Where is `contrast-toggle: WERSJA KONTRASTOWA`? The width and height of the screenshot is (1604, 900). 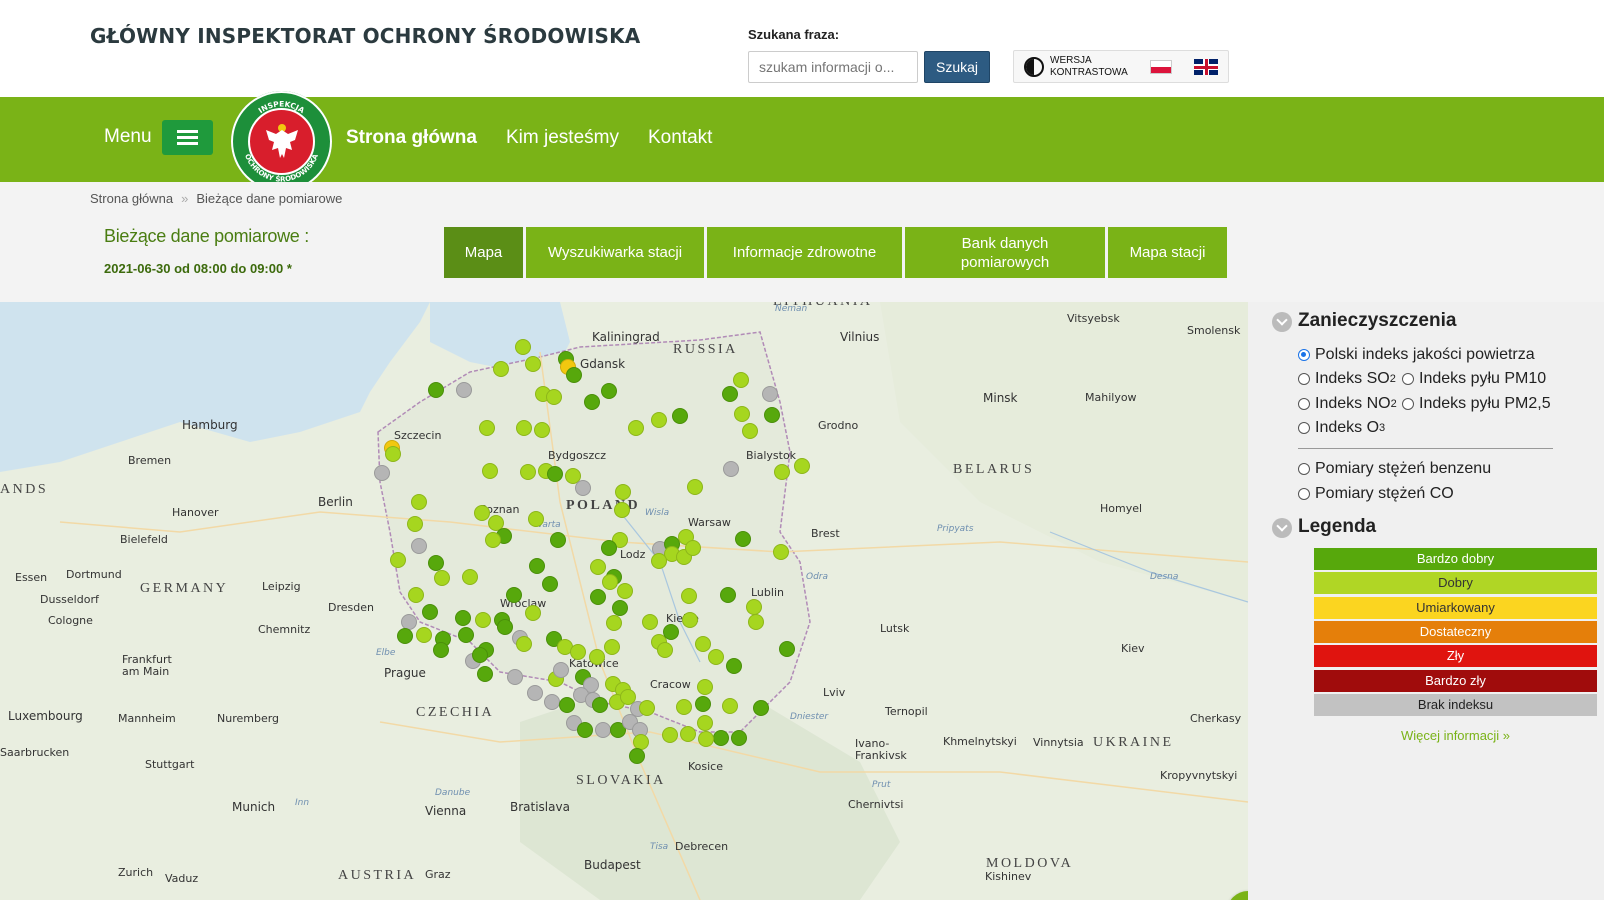
contrast-toggle: WERSJA KONTRASTOWA is located at coordinates (1089, 67).